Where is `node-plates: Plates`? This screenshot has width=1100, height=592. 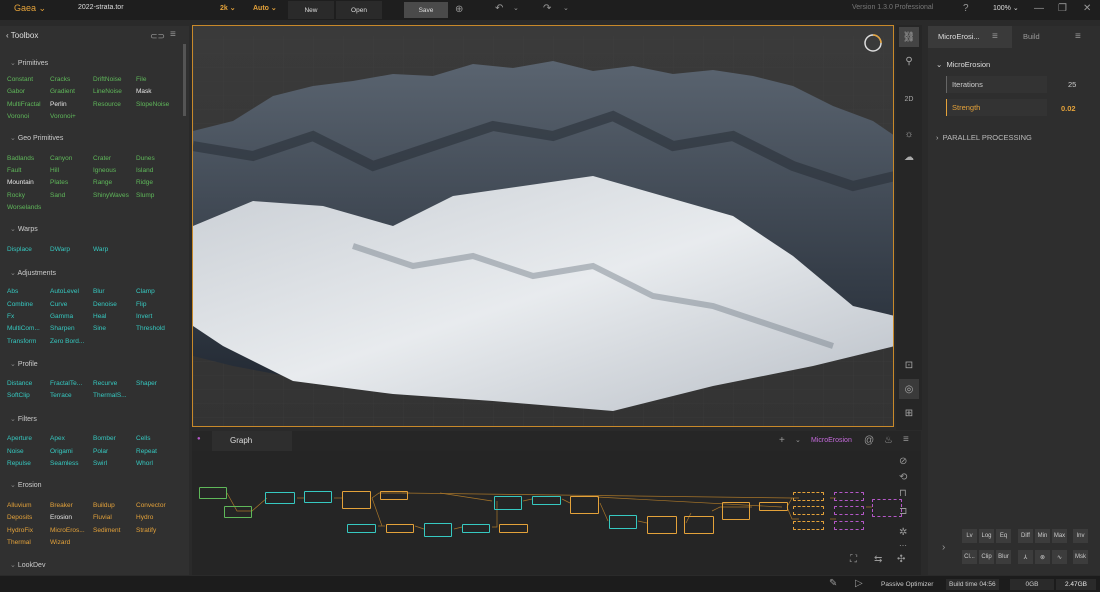 node-plates: Plates is located at coordinates (59, 182).